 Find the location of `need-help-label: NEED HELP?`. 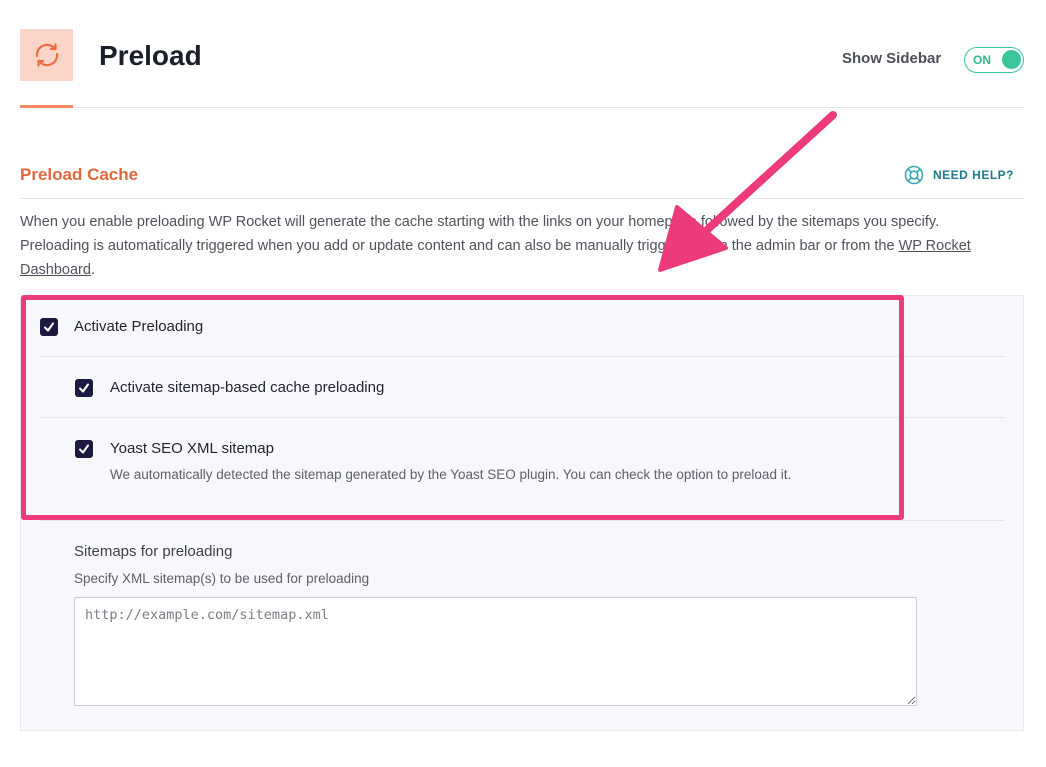

need-help-label: NEED HELP? is located at coordinates (974, 175).